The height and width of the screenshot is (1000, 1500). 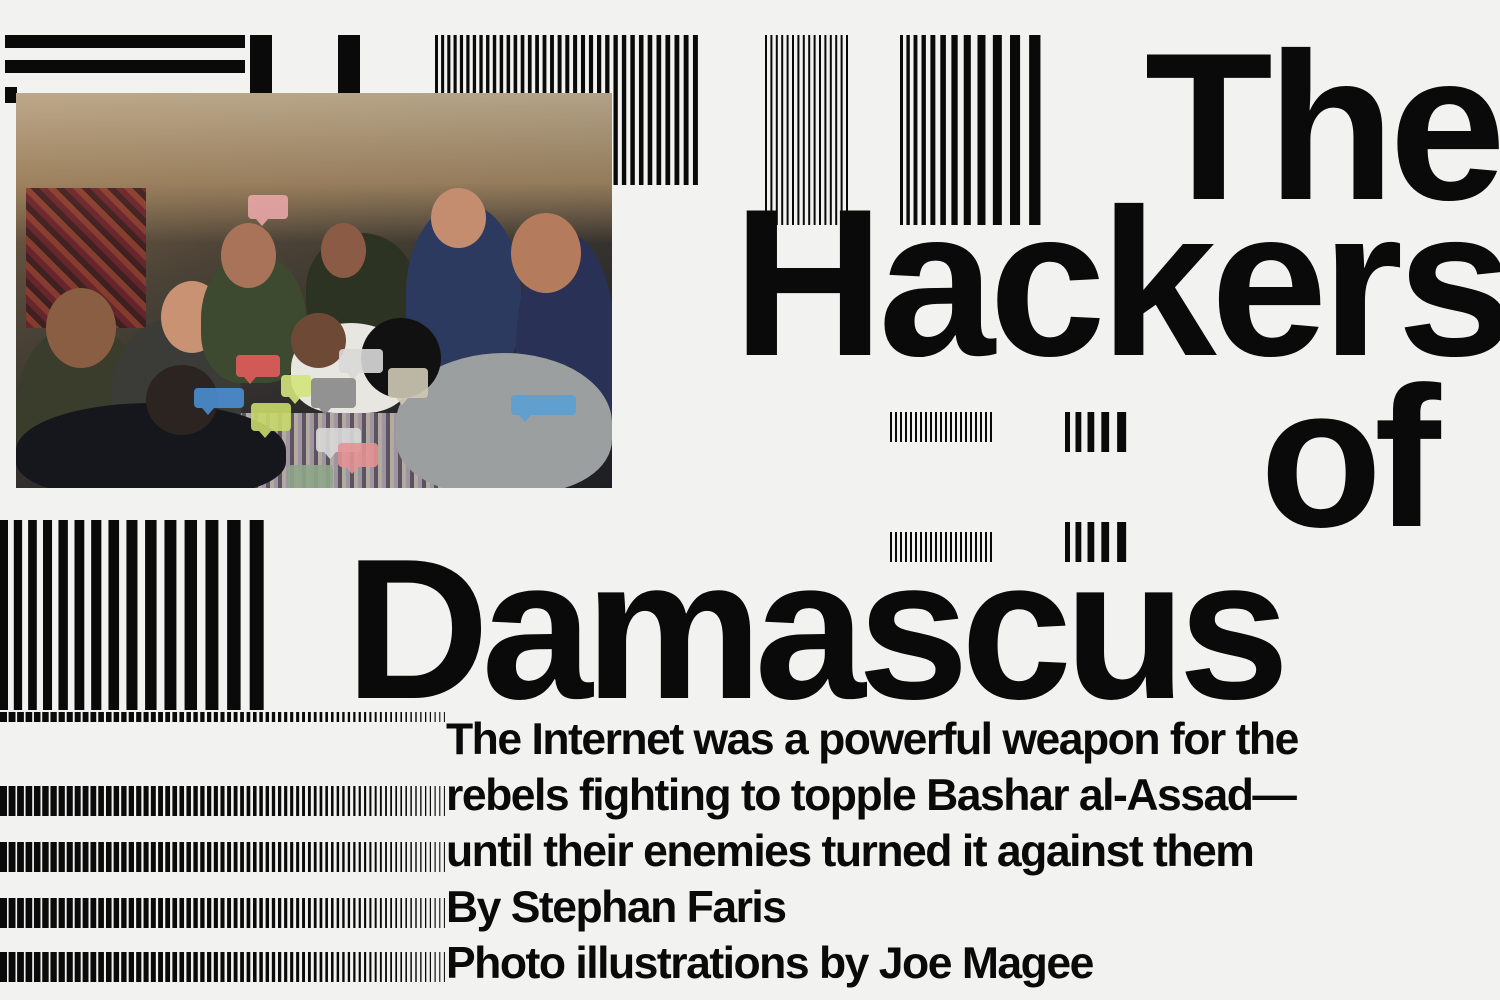 What do you see at coordinates (616, 907) in the screenshot?
I see `byline: By Stephan Faris` at bounding box center [616, 907].